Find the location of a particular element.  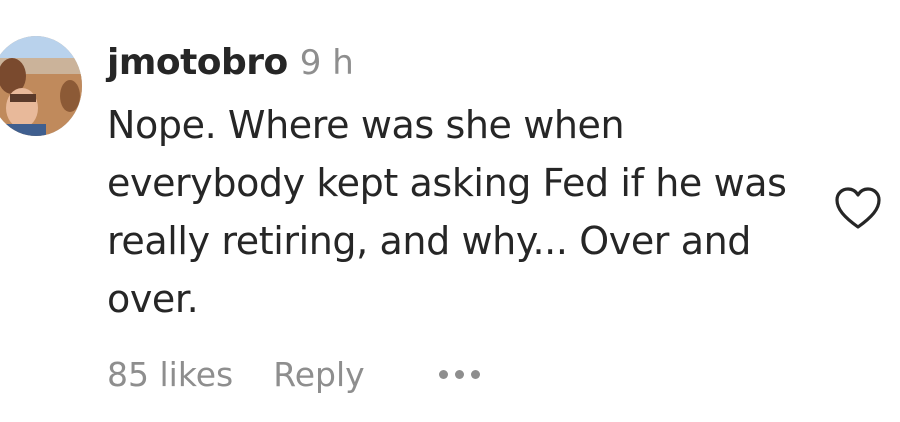

avatar is located at coordinates (41, 86).